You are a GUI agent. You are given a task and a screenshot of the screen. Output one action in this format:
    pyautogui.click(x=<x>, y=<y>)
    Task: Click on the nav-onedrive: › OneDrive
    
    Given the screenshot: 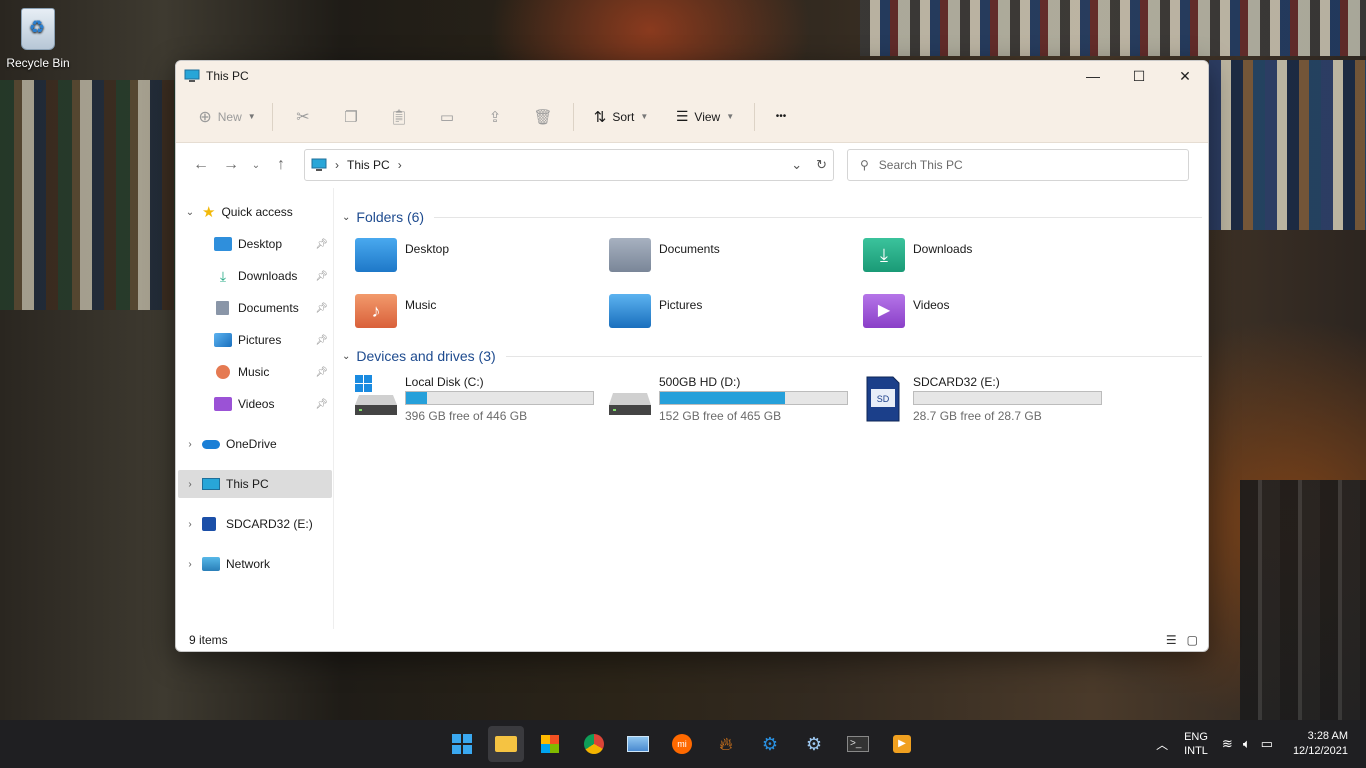 What is the action you would take?
    pyautogui.click(x=255, y=444)
    